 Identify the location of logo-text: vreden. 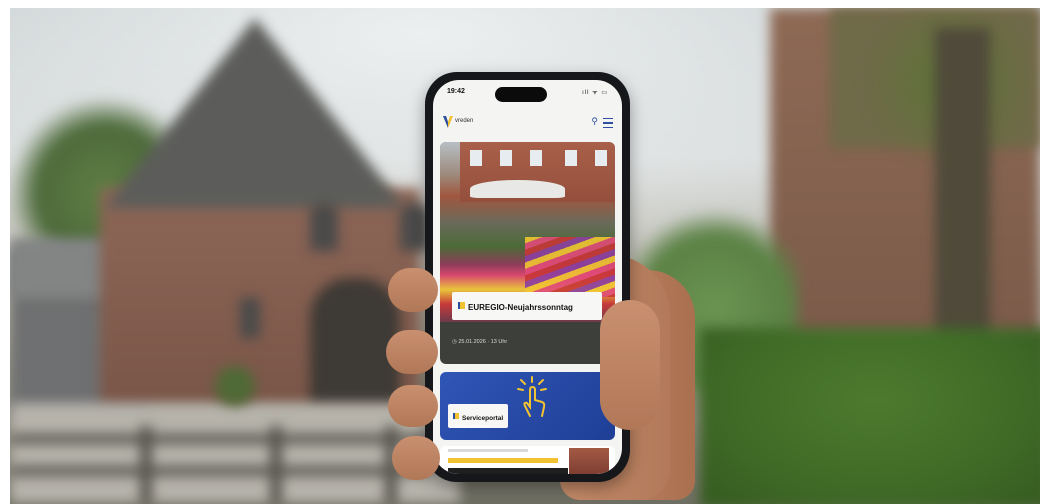
(464, 121).